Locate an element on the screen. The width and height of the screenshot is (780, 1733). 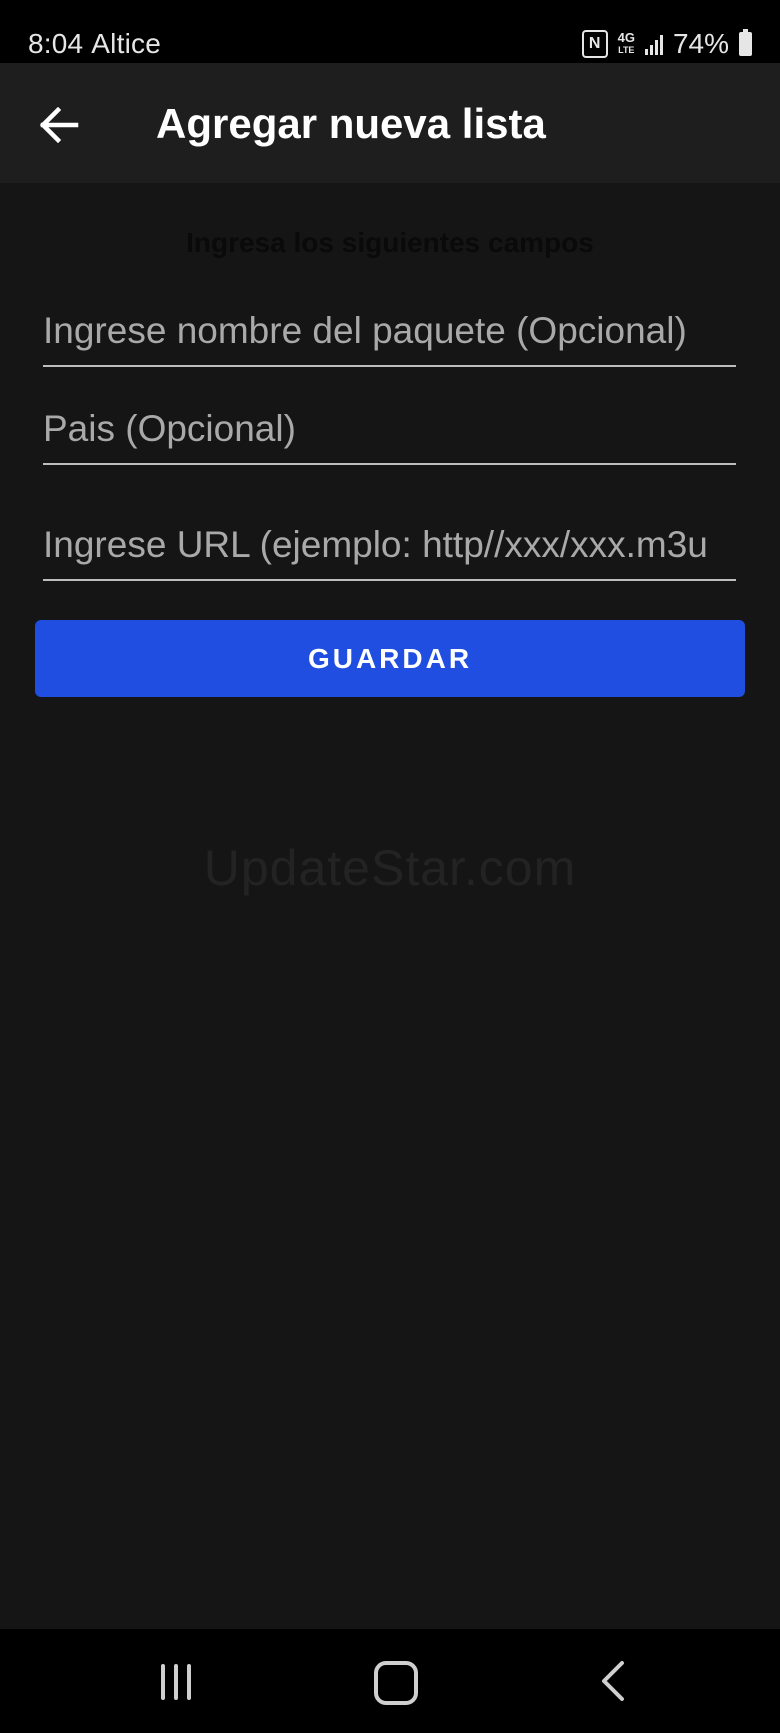
country-field is located at coordinates (389, 434).